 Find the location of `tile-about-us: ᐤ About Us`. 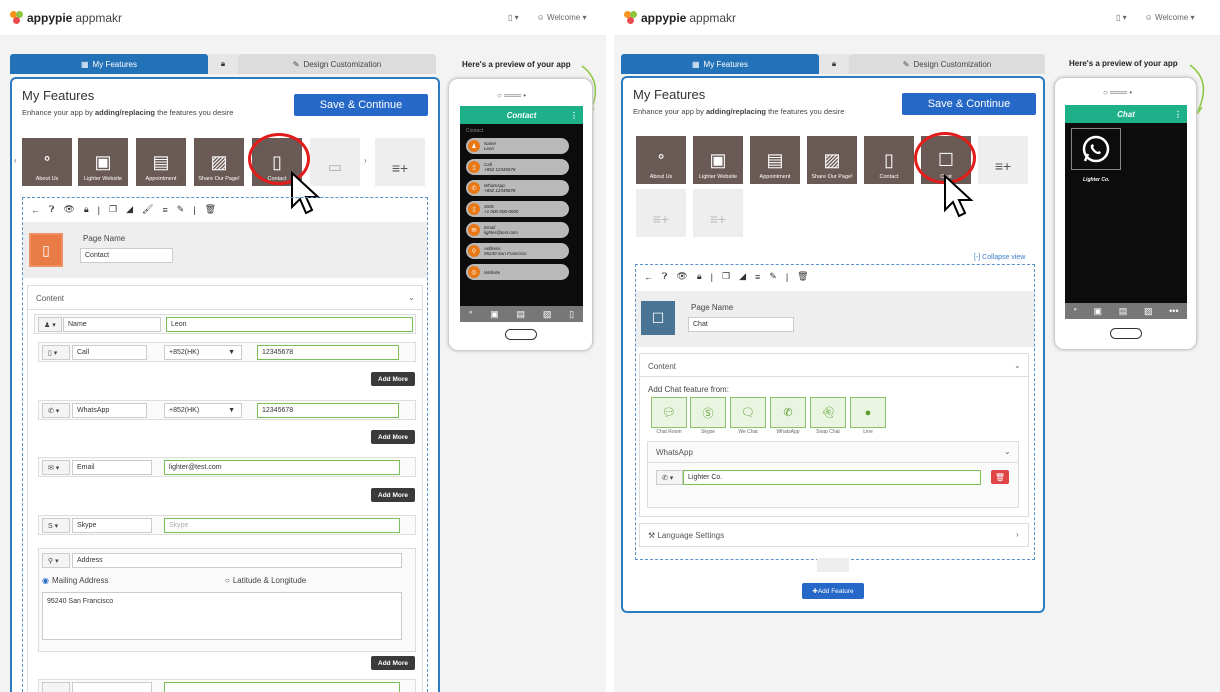

tile-about-us: ᐤ About Us is located at coordinates (47, 162).